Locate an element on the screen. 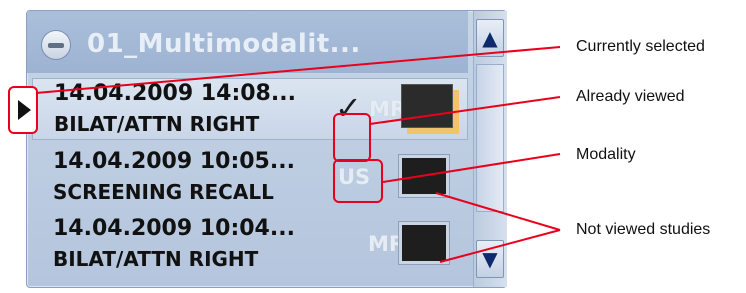 Image resolution: width=746 pixels, height=293 pixels. scroll-up-icon: ▲ is located at coordinates (490, 38).